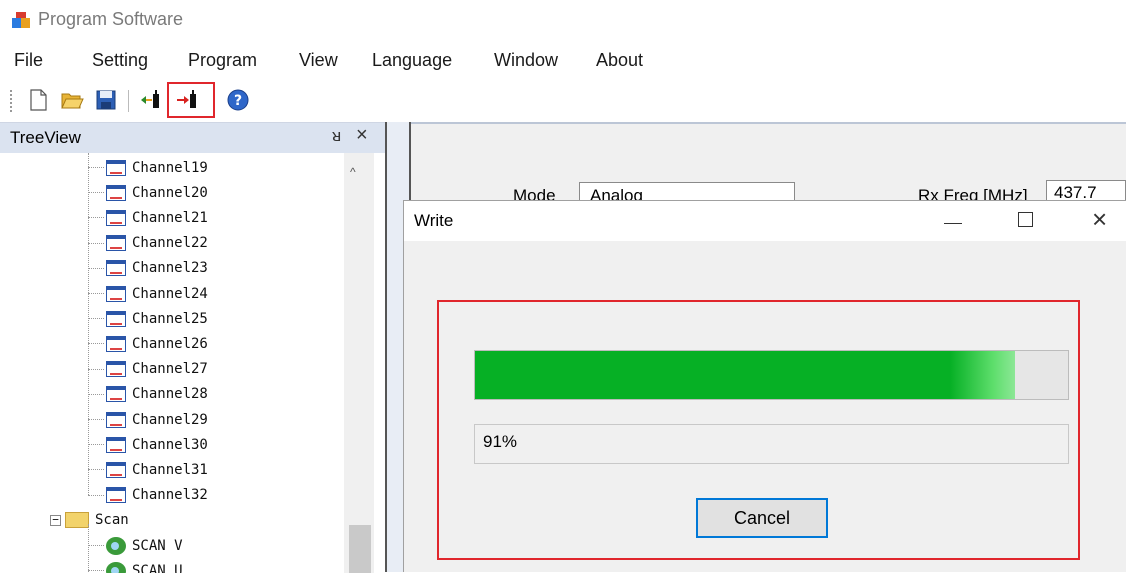 This screenshot has height=573, width=1126. What do you see at coordinates (38, 100) in the screenshot?
I see `new-file-icon` at bounding box center [38, 100].